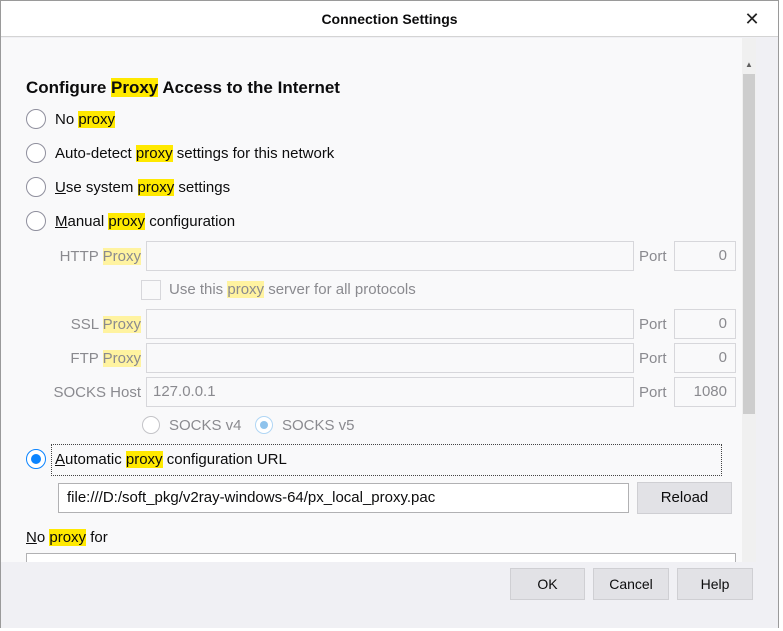  What do you see at coordinates (318, 425) in the screenshot?
I see `radio-label: SOCKS v5` at bounding box center [318, 425].